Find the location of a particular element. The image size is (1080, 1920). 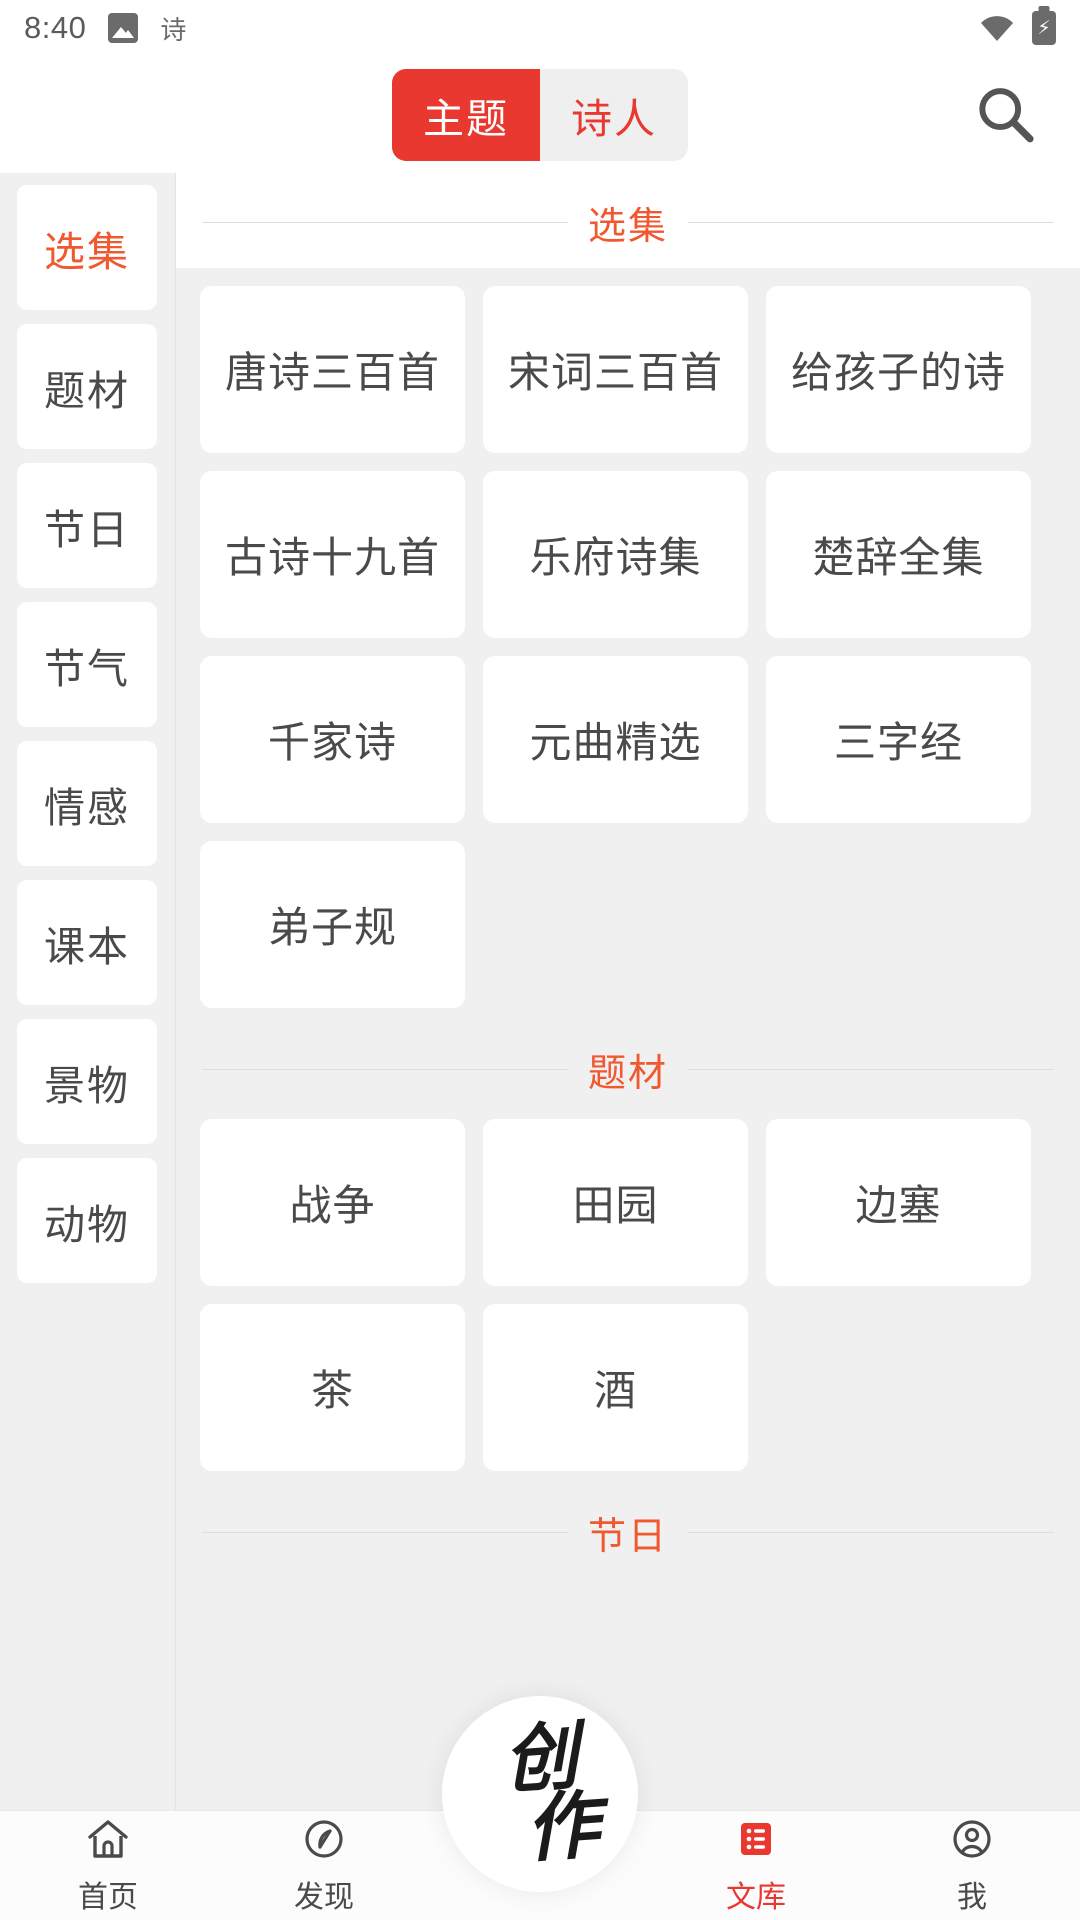

battery-bolt-glyph: ⚡ is located at coordinates (1044, 28).